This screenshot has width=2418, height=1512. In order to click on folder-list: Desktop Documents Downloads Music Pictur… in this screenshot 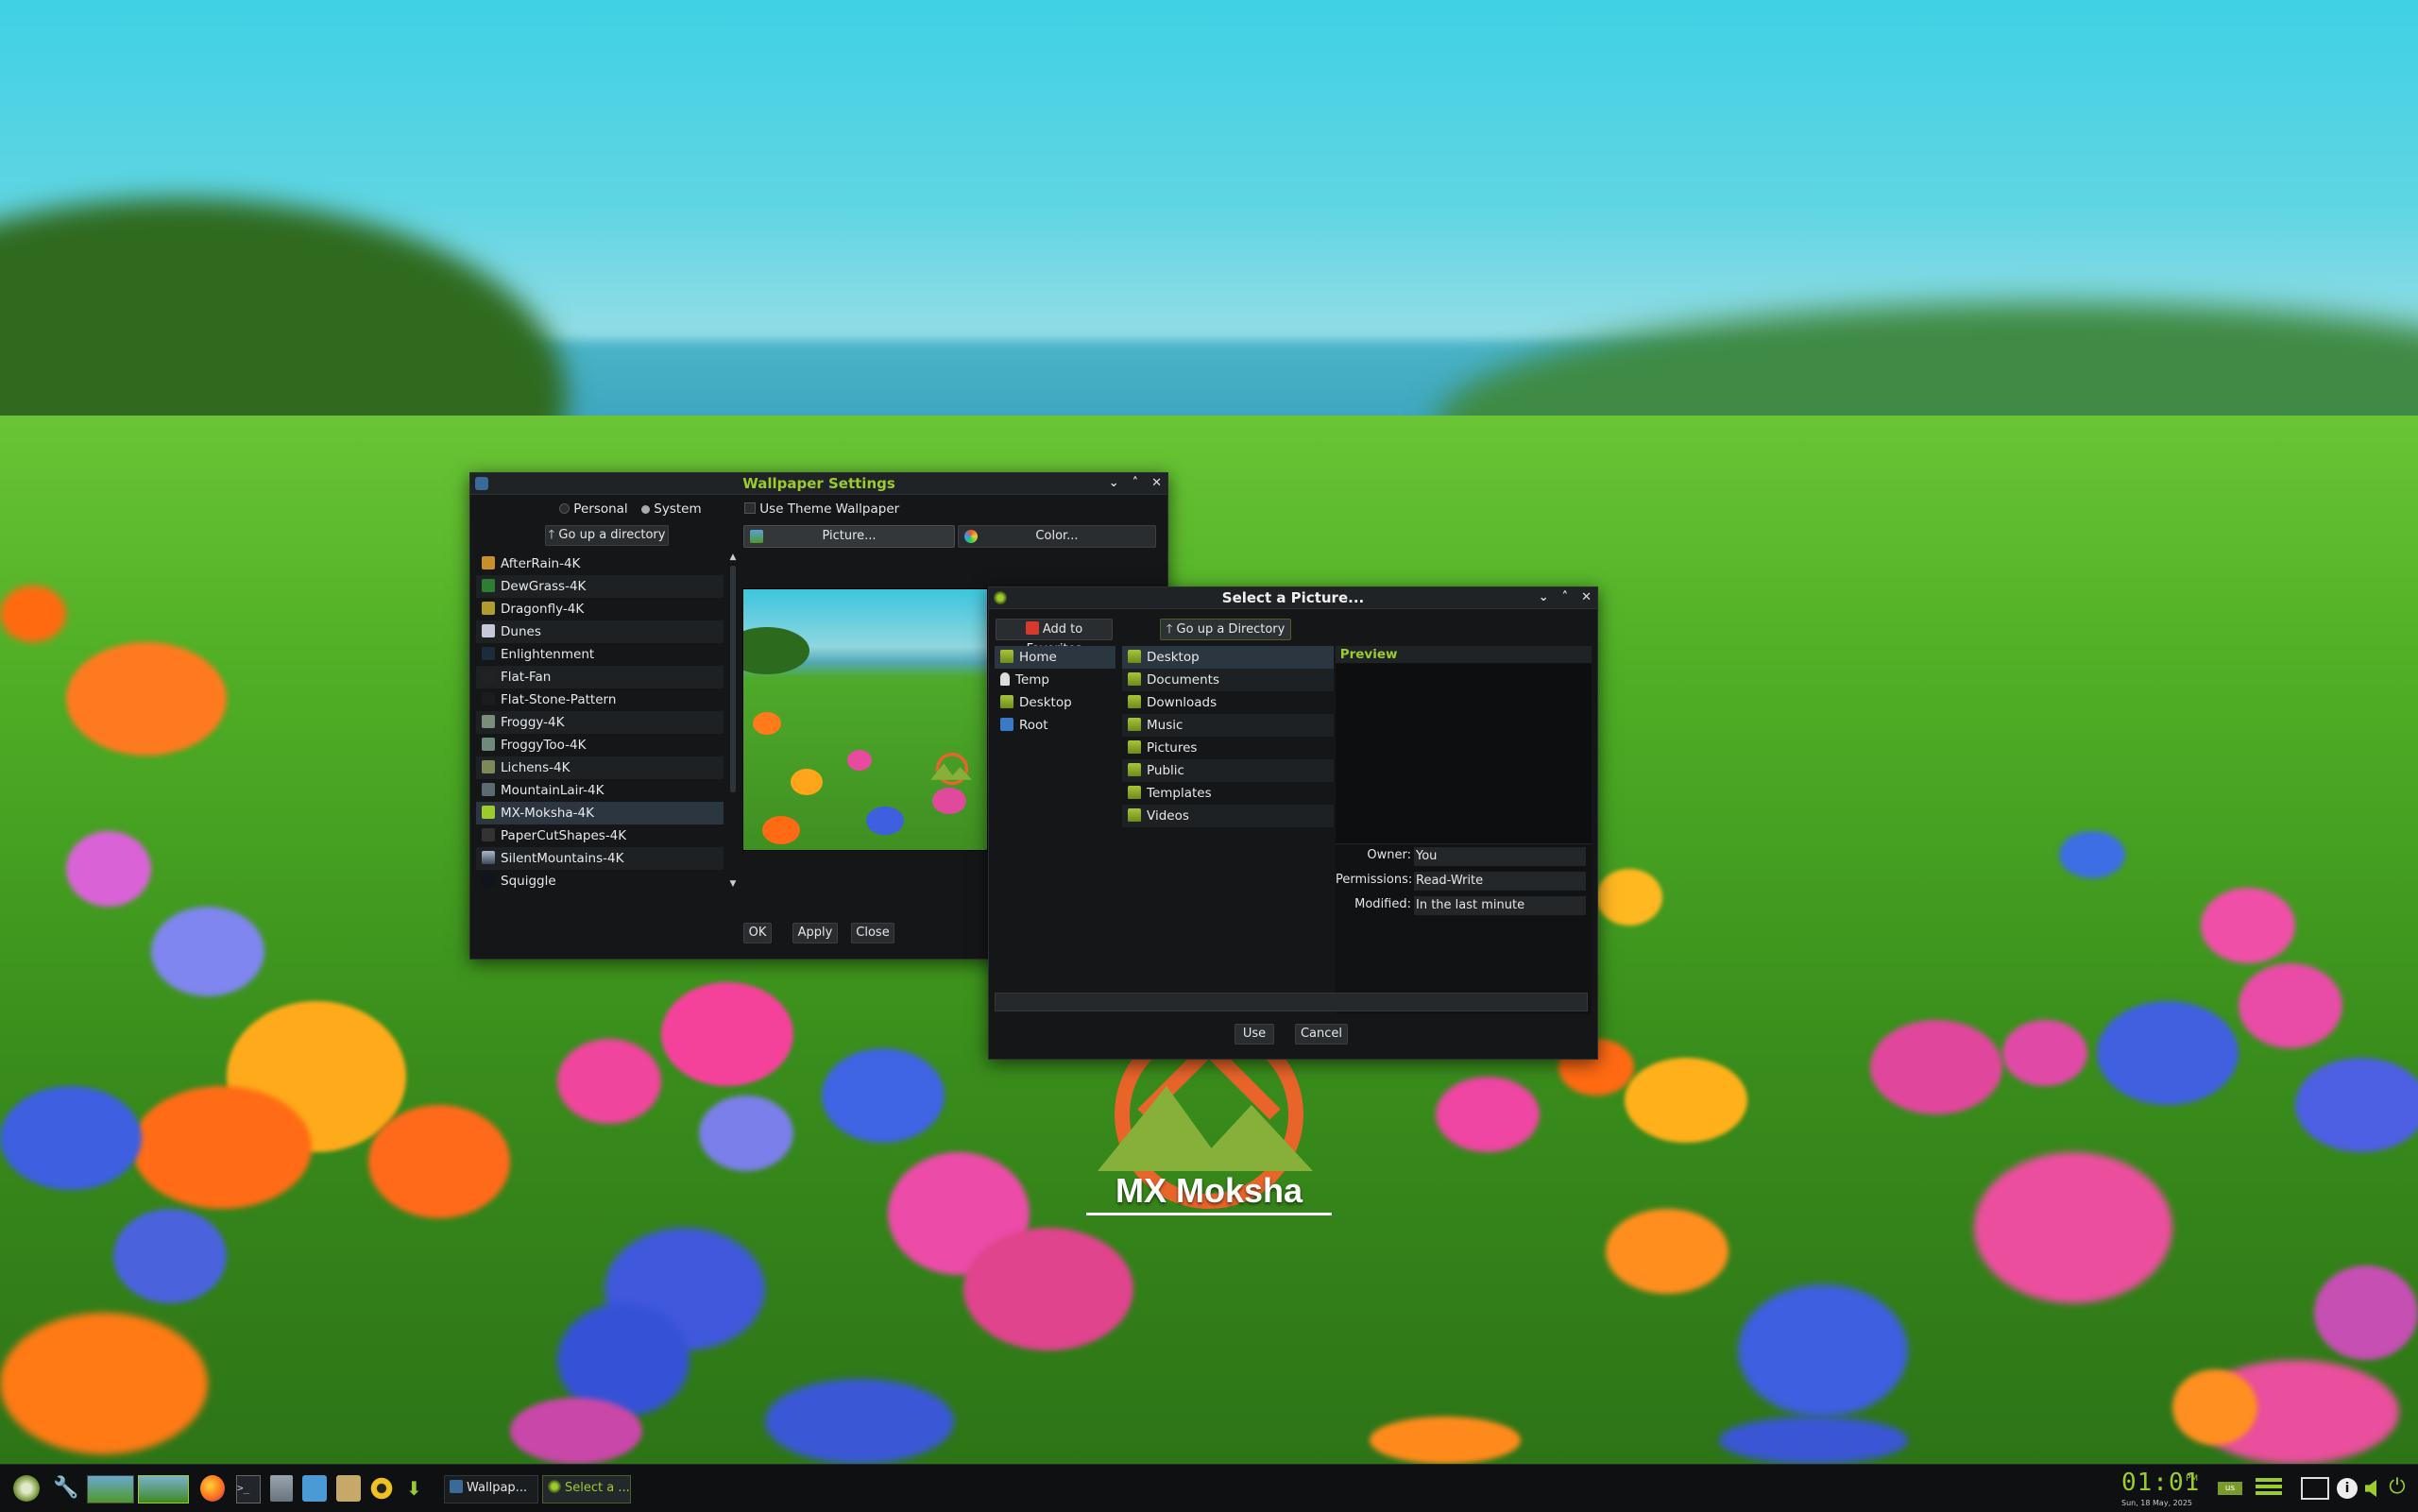, I will do `click(1228, 830)`.